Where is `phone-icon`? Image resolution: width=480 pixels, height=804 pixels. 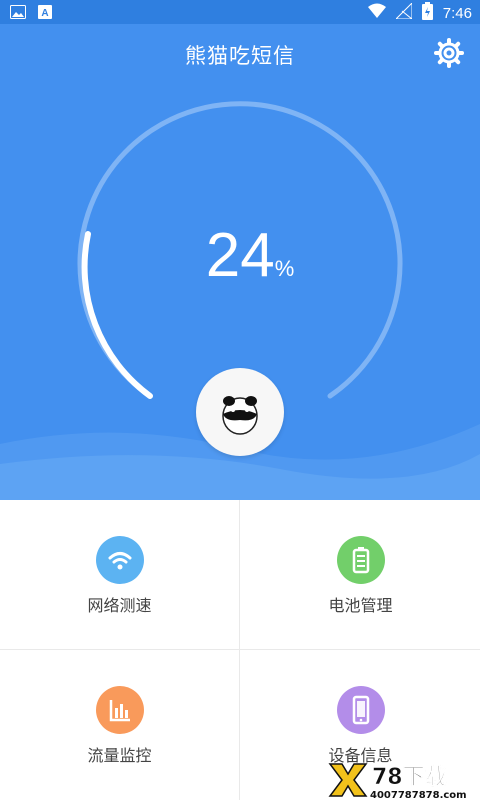 phone-icon is located at coordinates (361, 710).